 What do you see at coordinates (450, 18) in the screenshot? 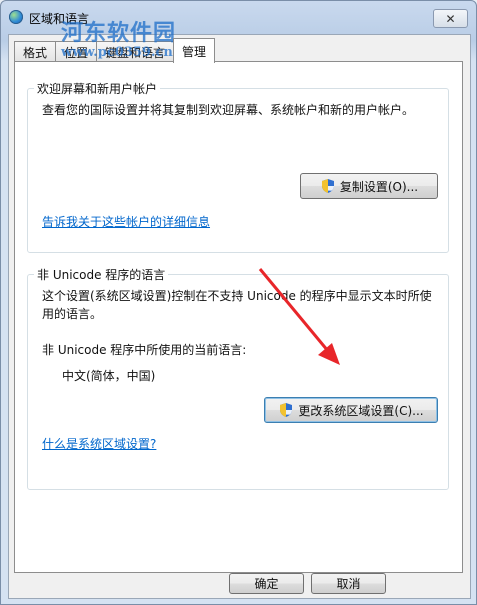
I see `close-button: ✕` at bounding box center [450, 18].